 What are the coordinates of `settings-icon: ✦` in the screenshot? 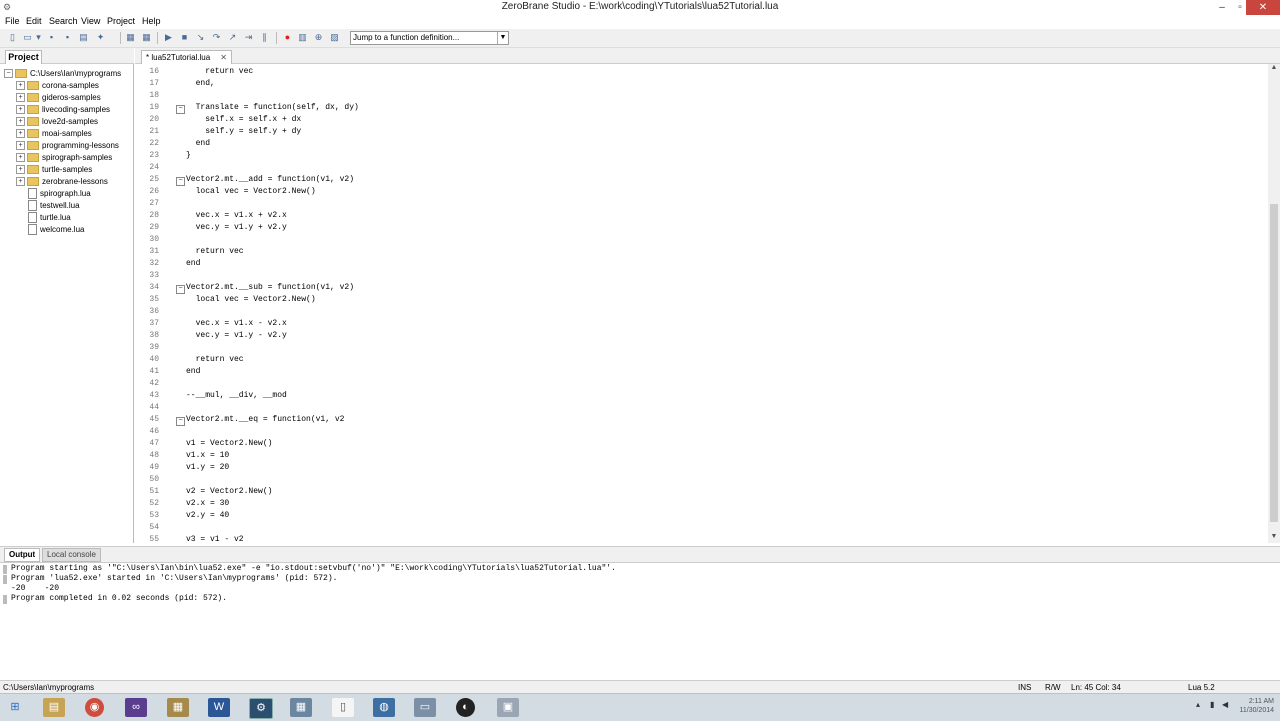 It's located at (100, 37).